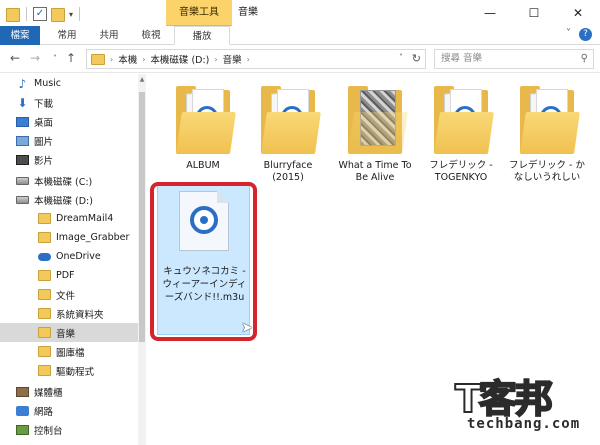 This screenshot has width=600, height=445. Describe the element at coordinates (300, 35) in the screenshot. I see `ribbon-tabs: 檔案 常用 共用 檢視 播放 ˅ ?` at that location.